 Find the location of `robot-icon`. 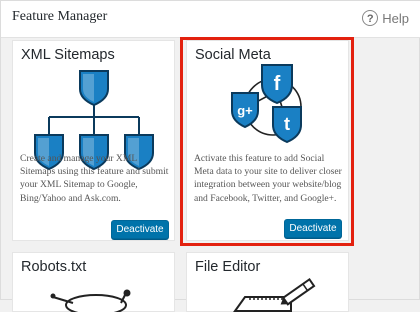

robot-icon is located at coordinates (90, 300).